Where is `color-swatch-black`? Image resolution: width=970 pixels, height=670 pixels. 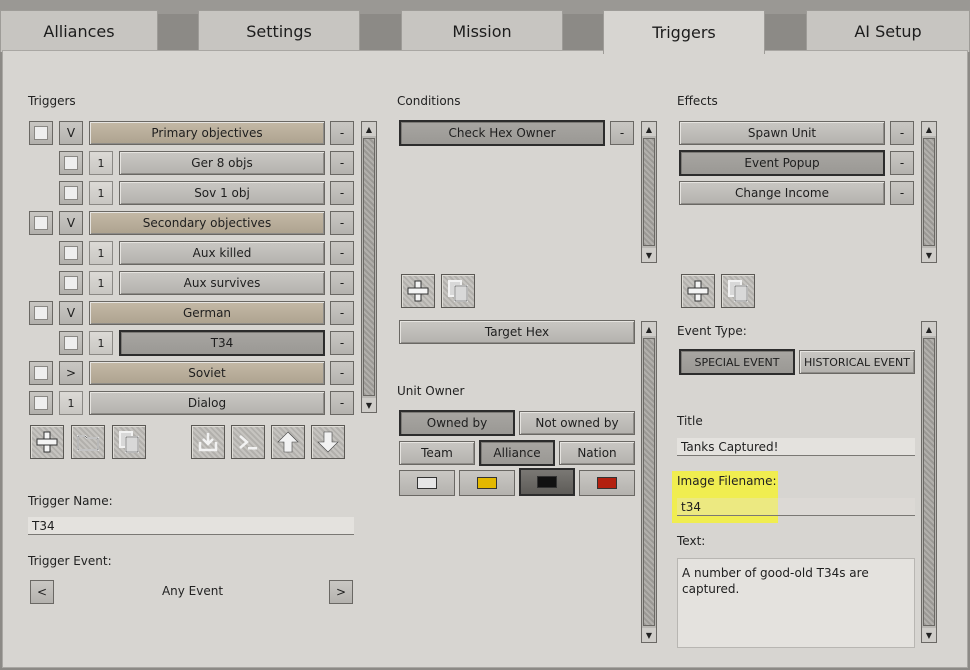 color-swatch-black is located at coordinates (547, 482).